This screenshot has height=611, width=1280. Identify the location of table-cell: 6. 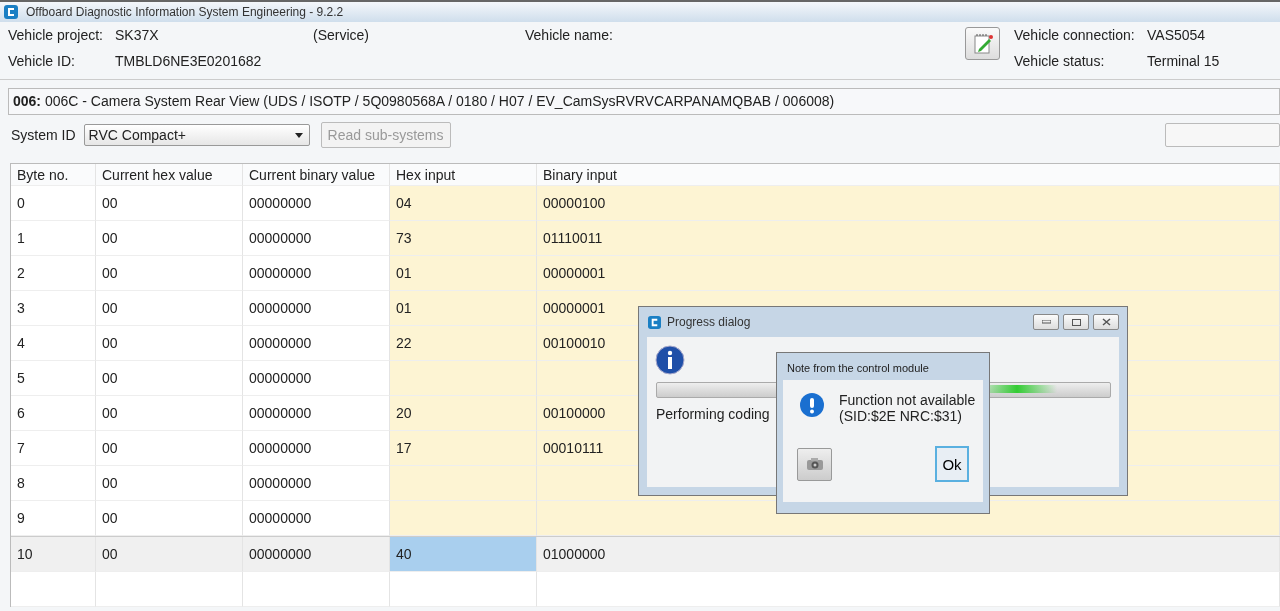
(53, 413).